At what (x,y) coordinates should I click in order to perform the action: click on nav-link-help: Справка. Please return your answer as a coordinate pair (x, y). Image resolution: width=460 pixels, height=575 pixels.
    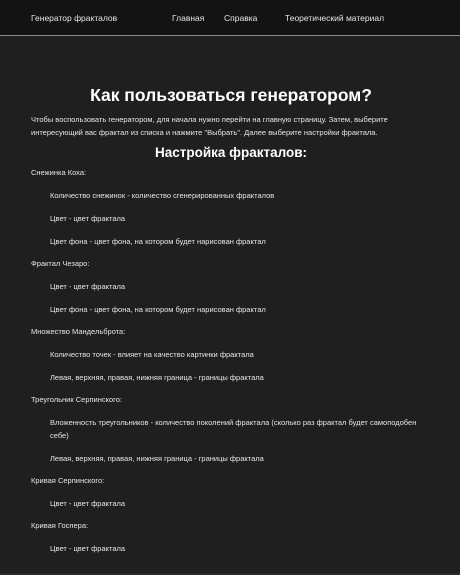
    Looking at the image, I should click on (240, 18).